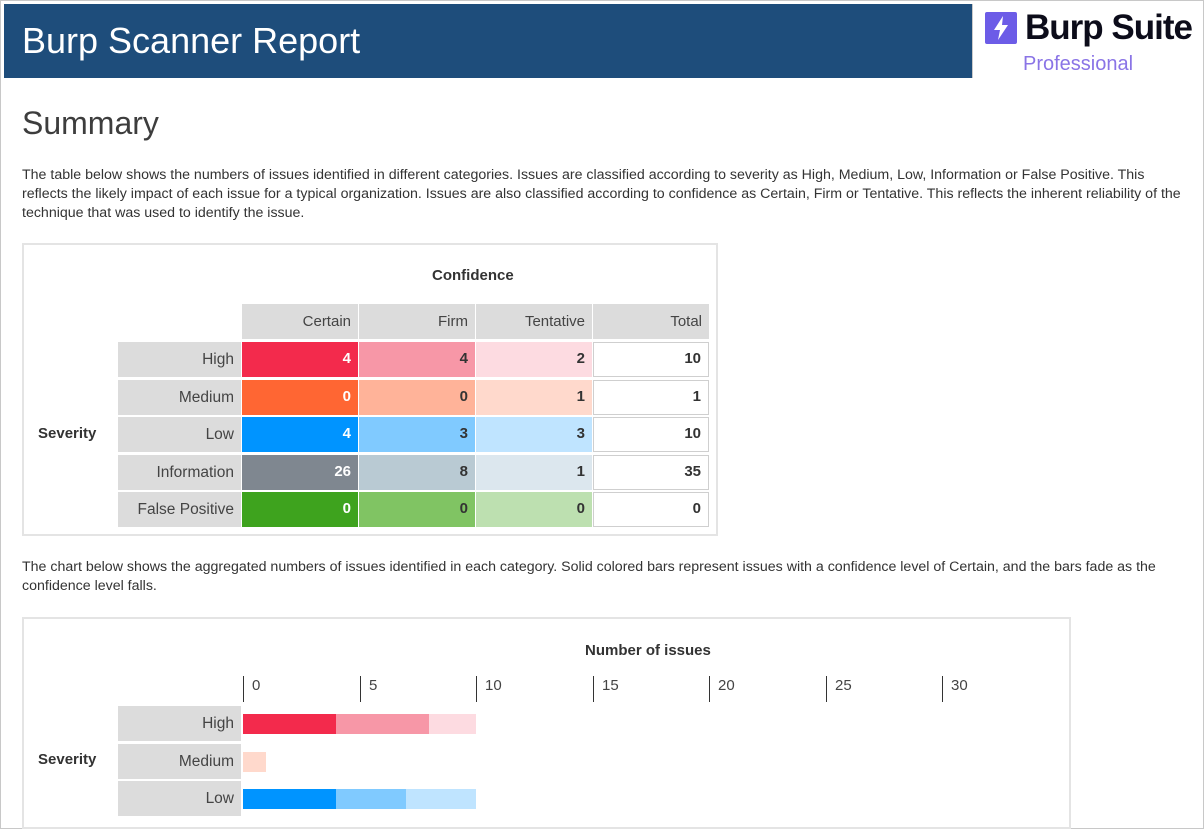 Image resolution: width=1204 pixels, height=829 pixels. What do you see at coordinates (651, 472) in the screenshot?
I see `total-cell: 35` at bounding box center [651, 472].